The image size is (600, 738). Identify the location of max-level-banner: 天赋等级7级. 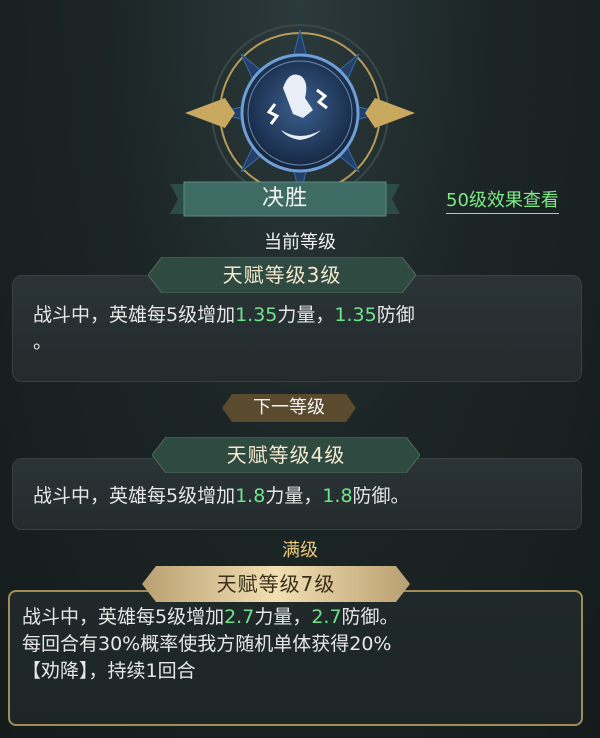
(276, 584).